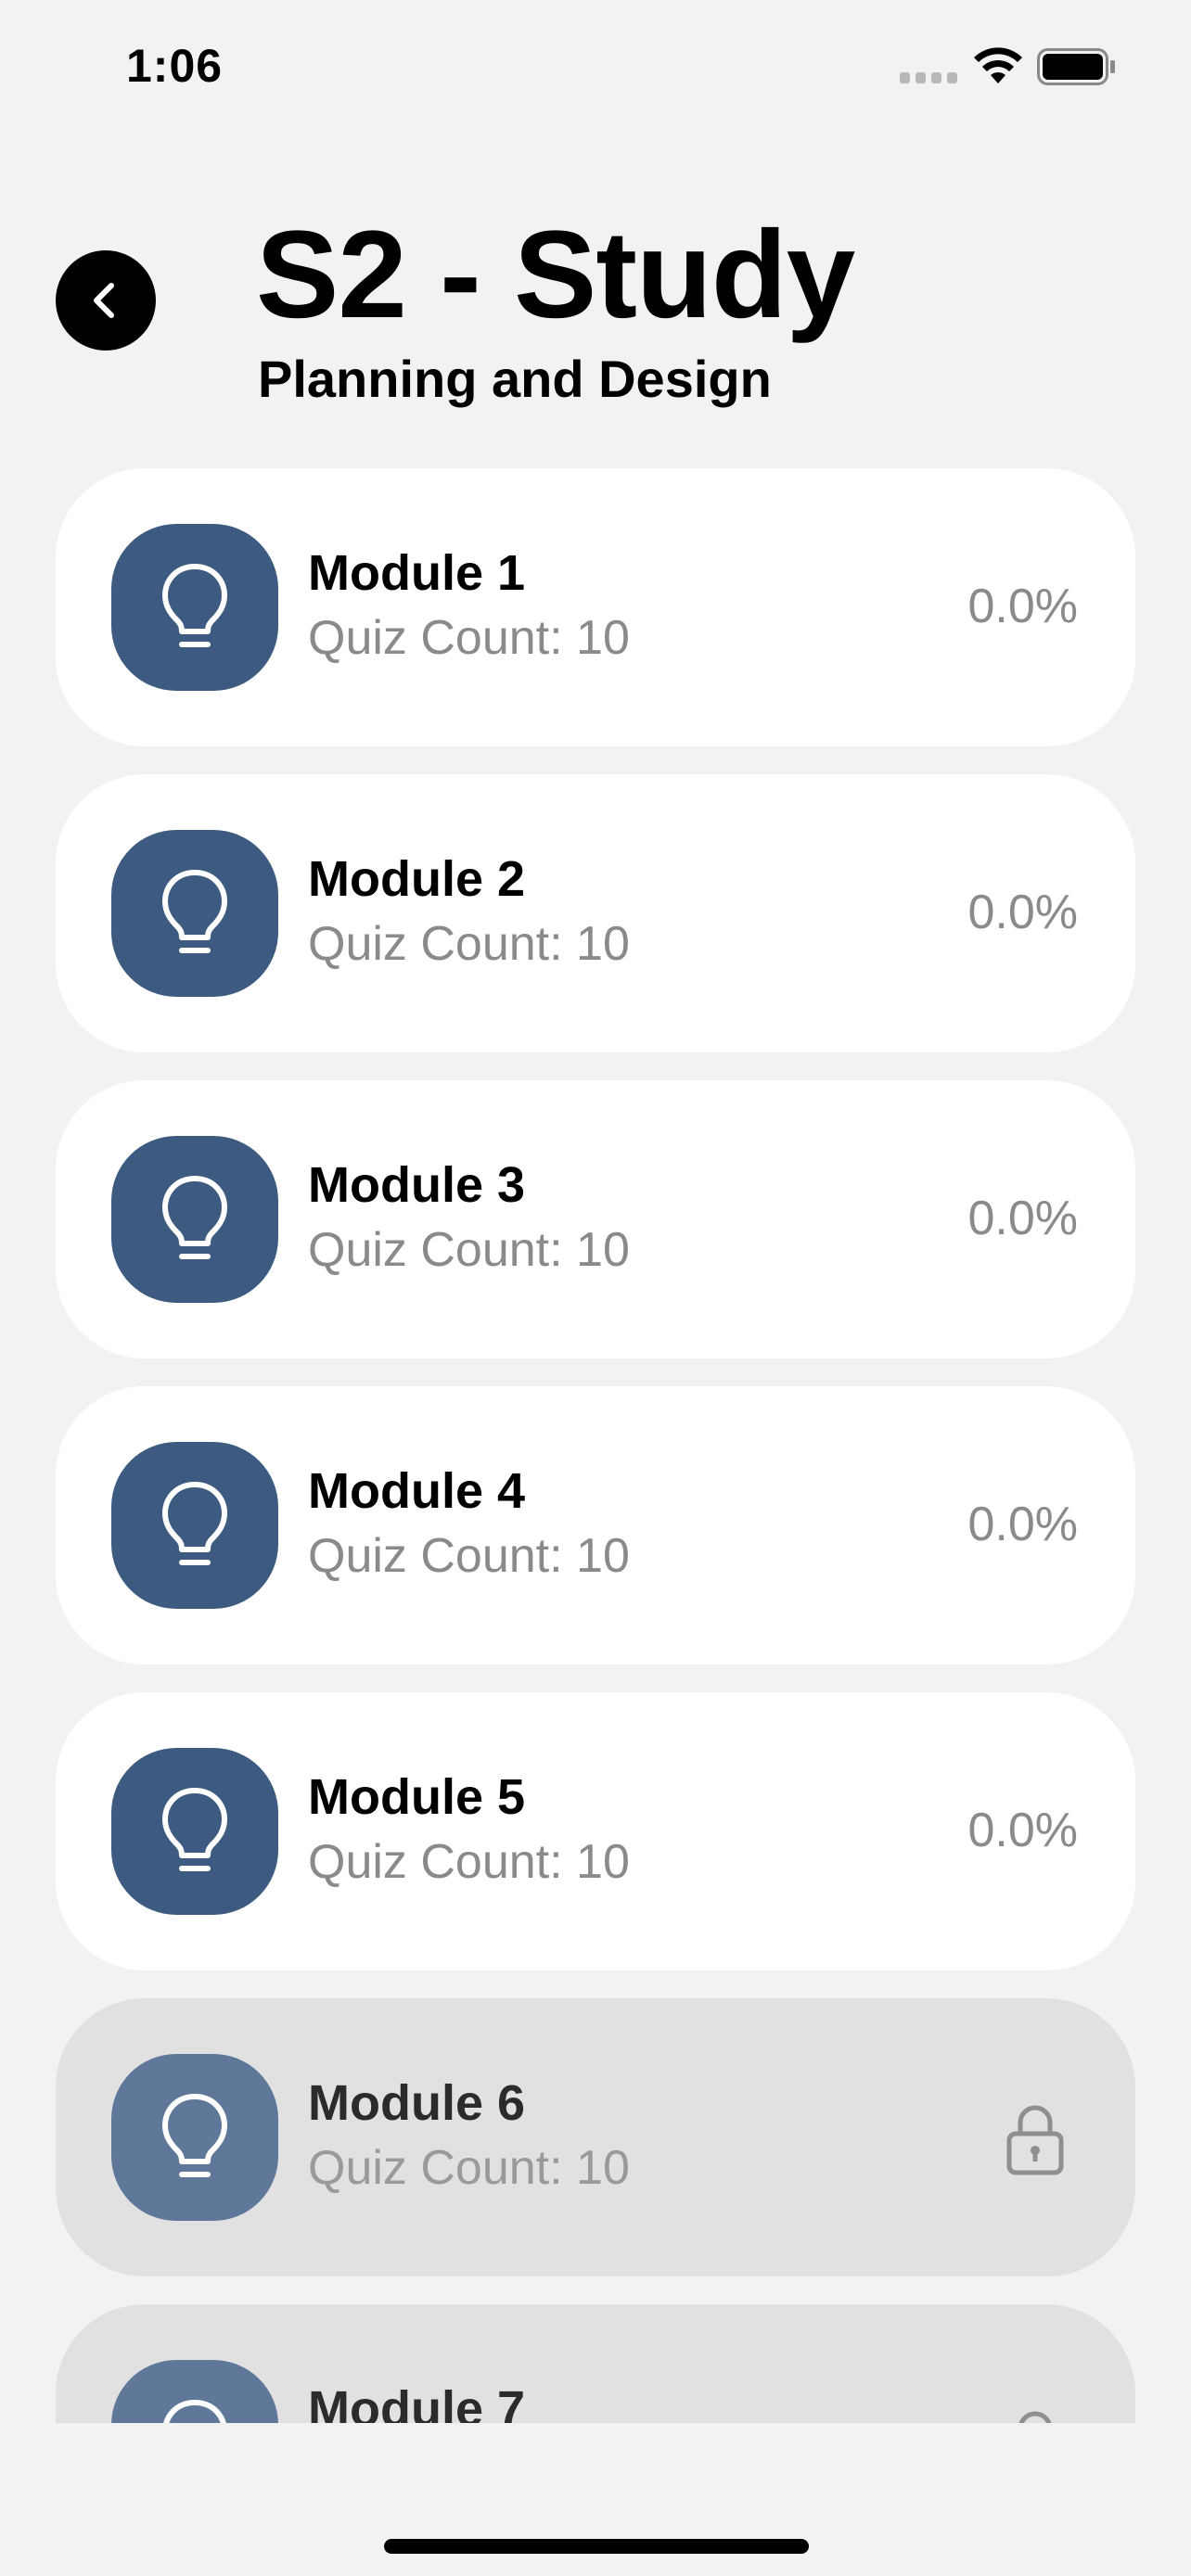 This screenshot has width=1191, height=2576. What do you see at coordinates (417, 573) in the screenshot?
I see `module-name: Module 1` at bounding box center [417, 573].